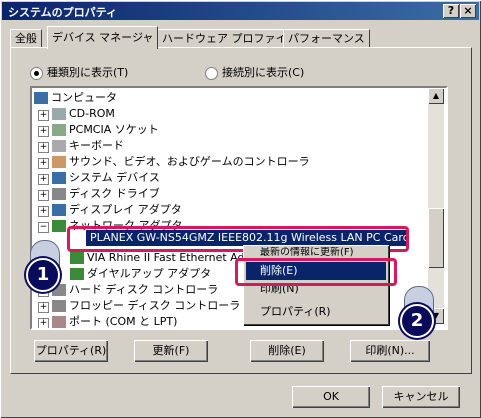 Image resolution: width=481 pixels, height=418 pixels. I want to click on tree-item-computer: コンピュータ, so click(75, 98).